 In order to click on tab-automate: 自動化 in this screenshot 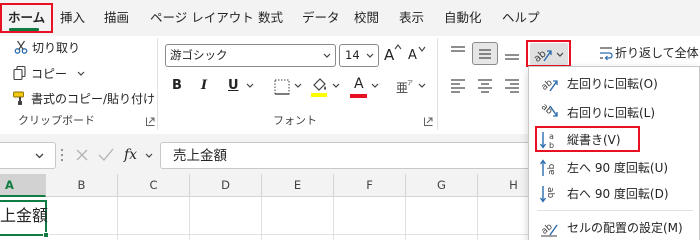, I will do `click(463, 18)`.